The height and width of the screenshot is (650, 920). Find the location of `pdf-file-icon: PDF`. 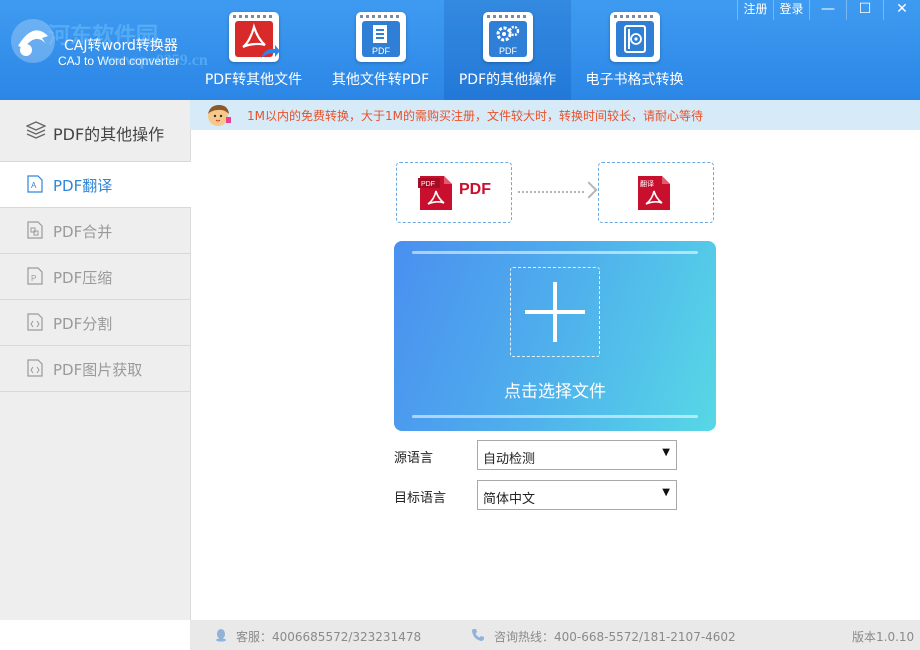

pdf-file-icon: PDF is located at coordinates (435, 193).